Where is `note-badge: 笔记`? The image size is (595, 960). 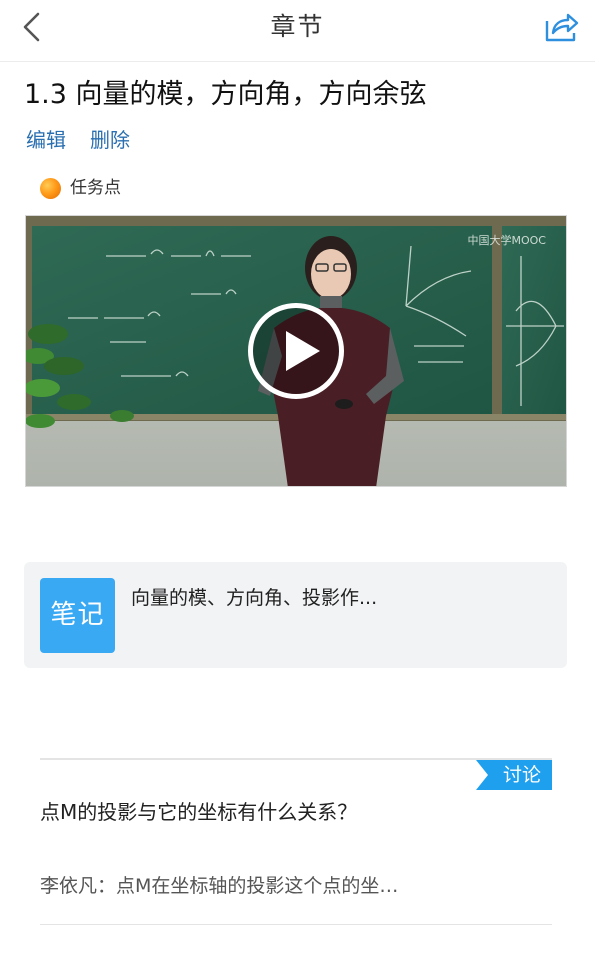 note-badge: 笔记 is located at coordinates (77, 615).